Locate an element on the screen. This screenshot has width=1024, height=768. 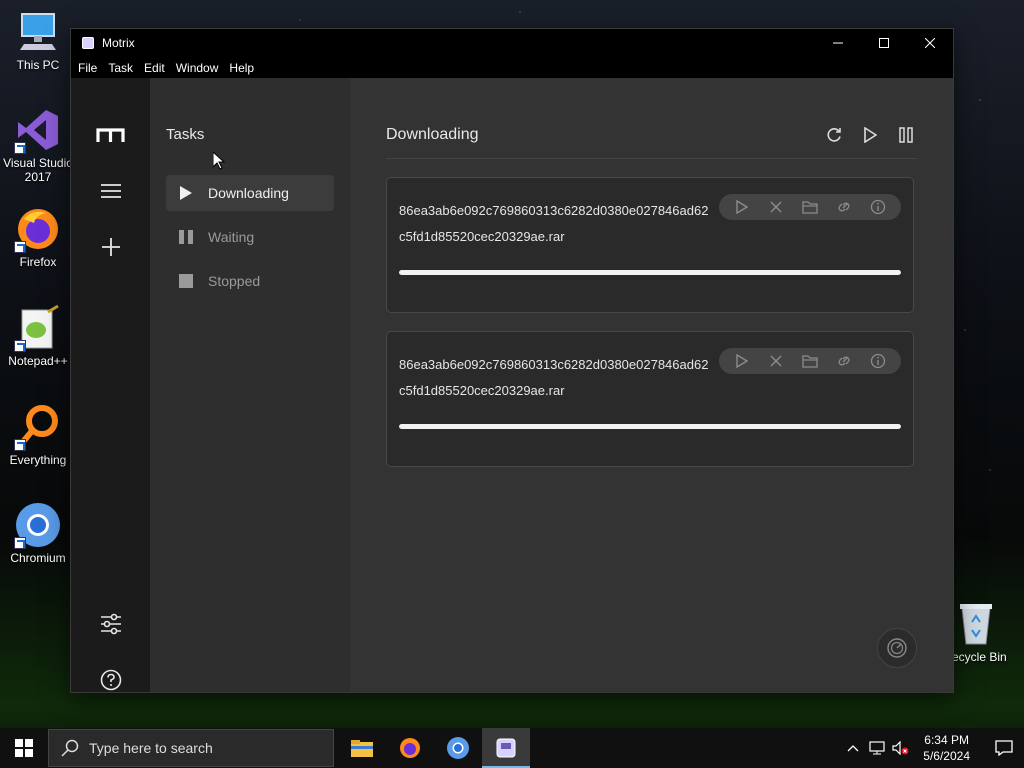
taskbar-clock: 6:34 PM 5/6/2024 is located at coordinates (946, 748).